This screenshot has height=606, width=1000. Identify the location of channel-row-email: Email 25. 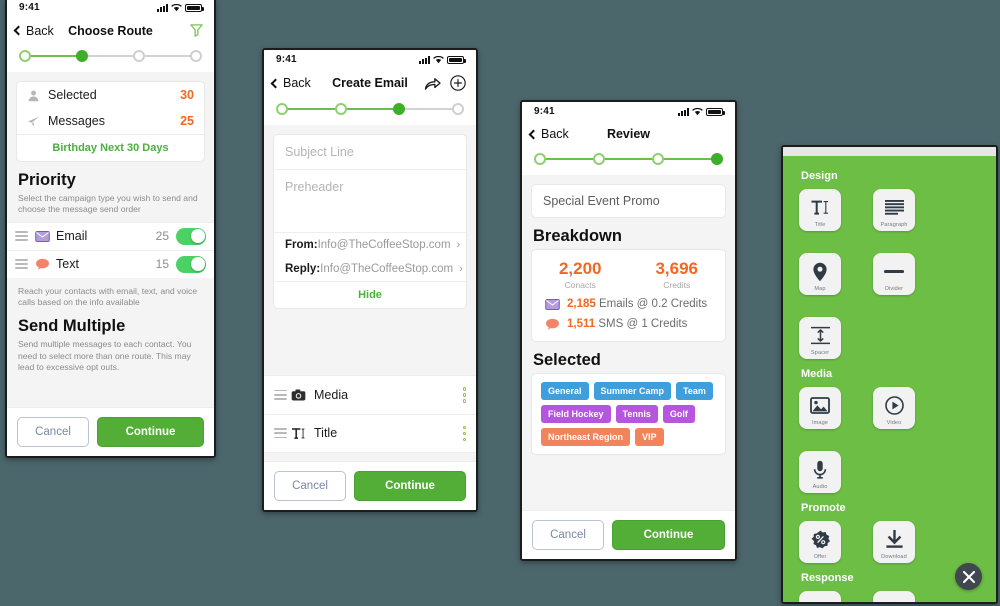
(110, 235).